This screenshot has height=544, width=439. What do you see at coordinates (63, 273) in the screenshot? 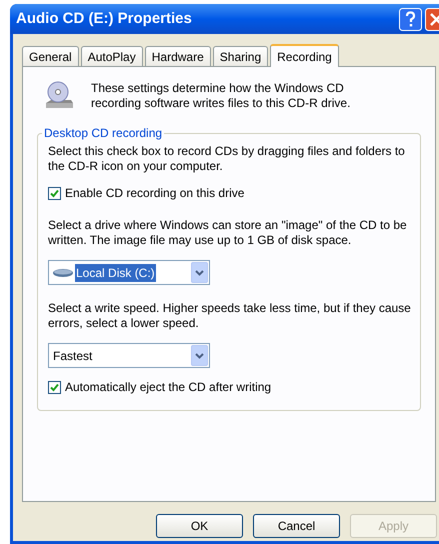
I see `disk-drive-icon` at bounding box center [63, 273].